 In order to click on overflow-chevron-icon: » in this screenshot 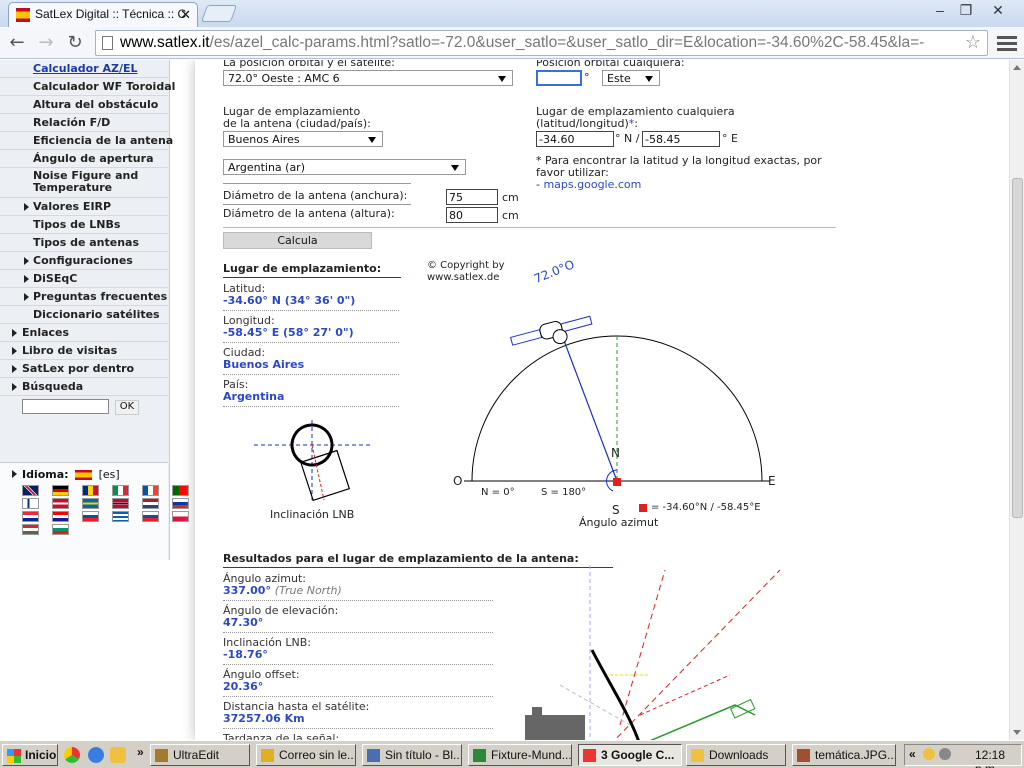, I will do `click(140, 752)`.